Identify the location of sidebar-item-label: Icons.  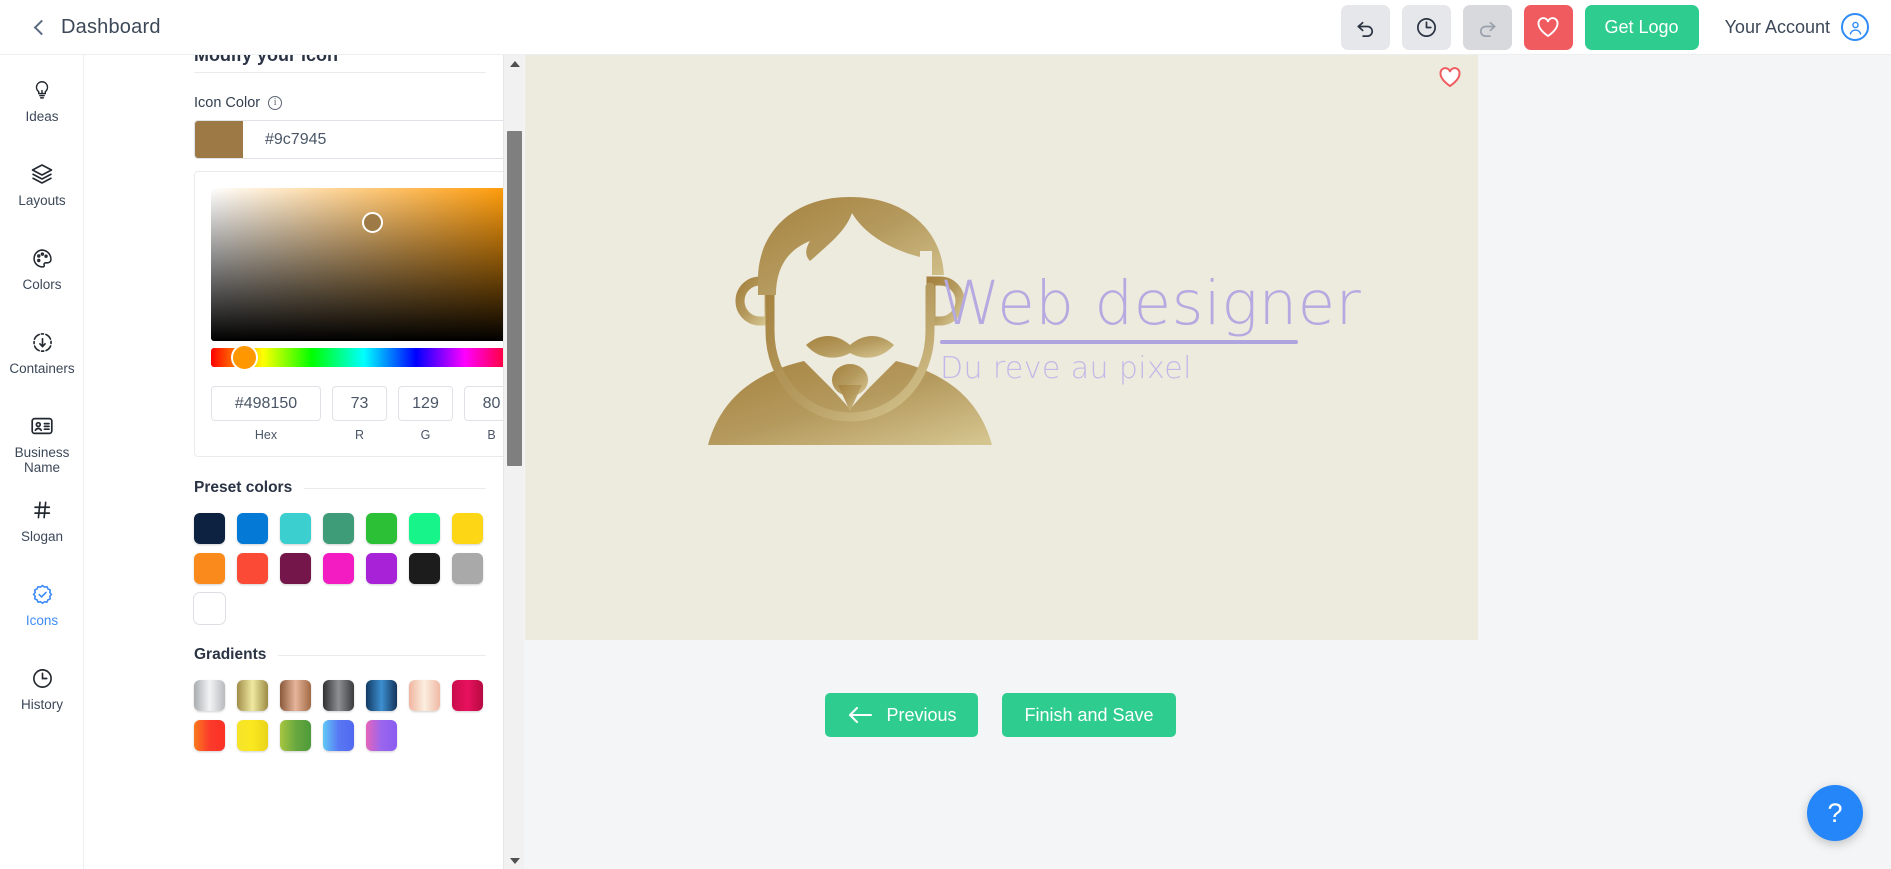
(42, 620).